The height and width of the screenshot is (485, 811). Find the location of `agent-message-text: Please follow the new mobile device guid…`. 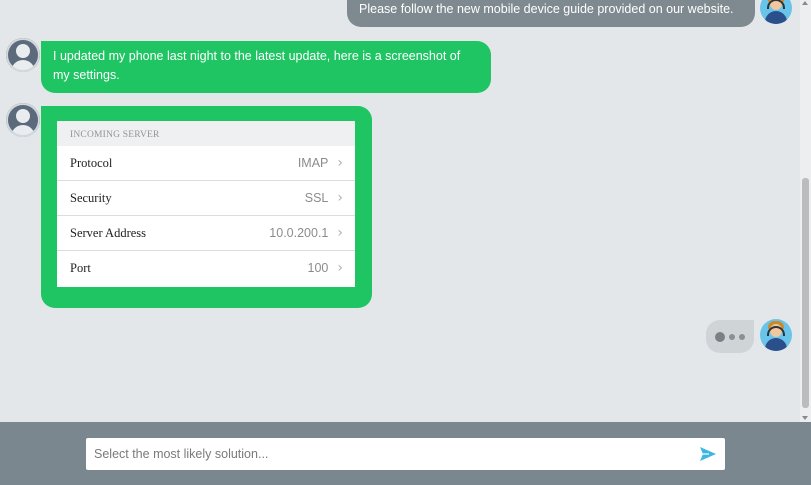

agent-message-text: Please follow the new mobile device guid… is located at coordinates (546, 9).